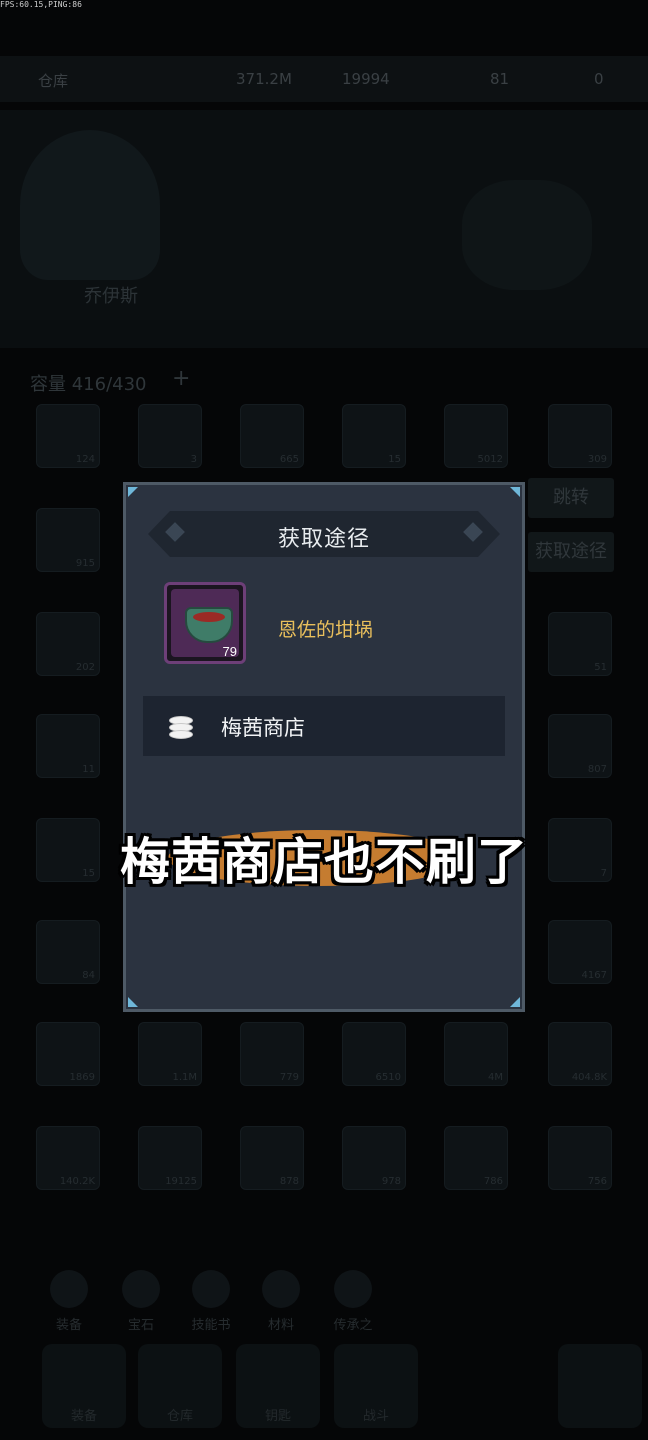 This screenshot has width=648, height=1440. I want to click on inventory-cell: 978, so click(374, 1158).